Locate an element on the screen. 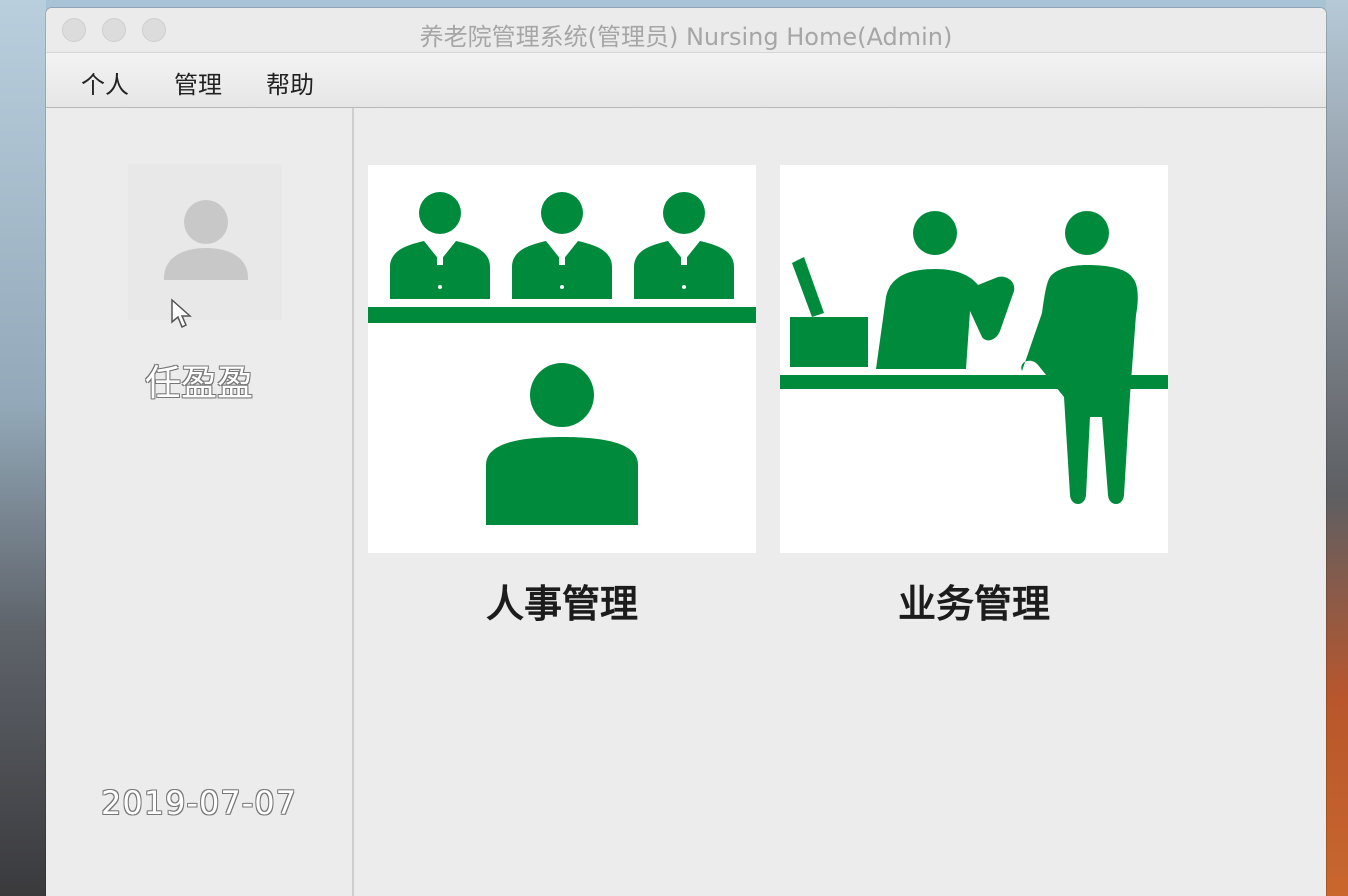 This screenshot has height=896, width=1348. user-name: 任盈盈 is located at coordinates (198, 383).